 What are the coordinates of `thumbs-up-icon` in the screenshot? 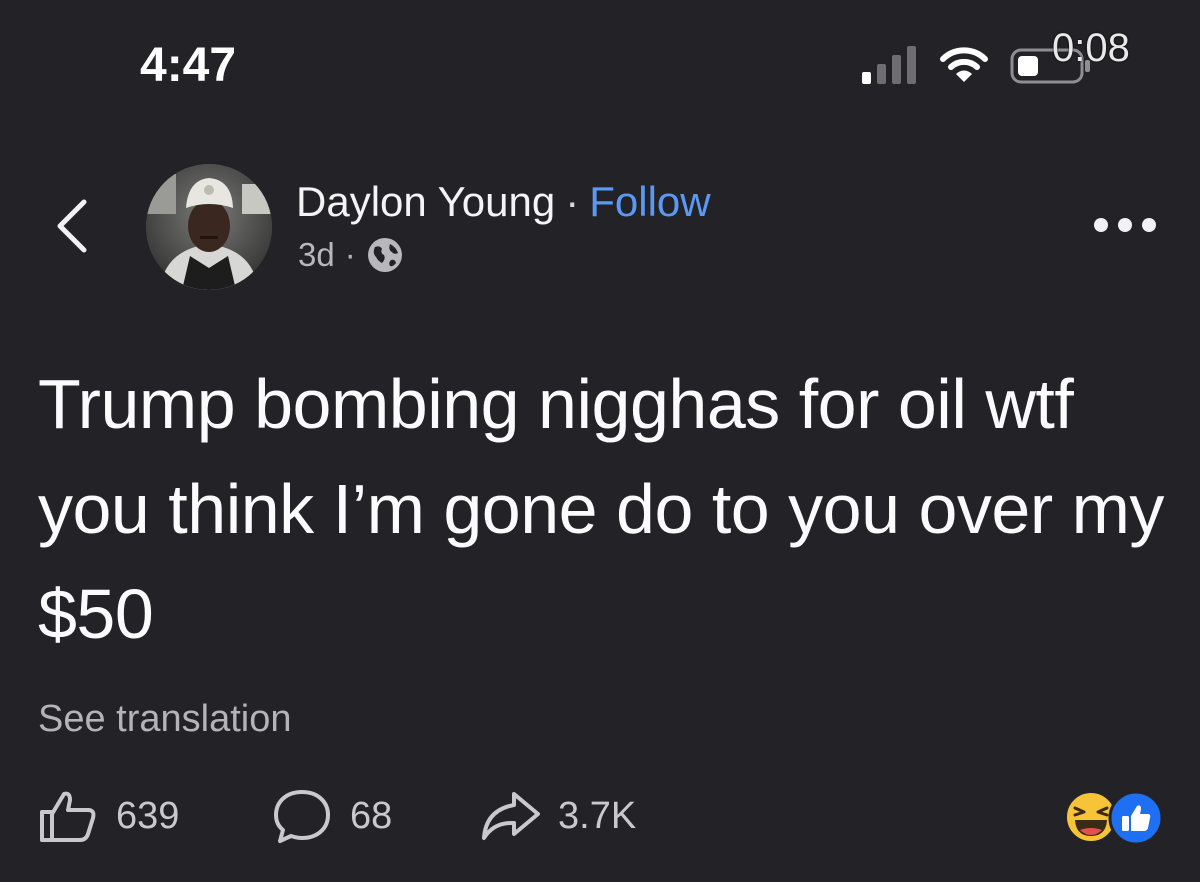 It's located at (68, 816).